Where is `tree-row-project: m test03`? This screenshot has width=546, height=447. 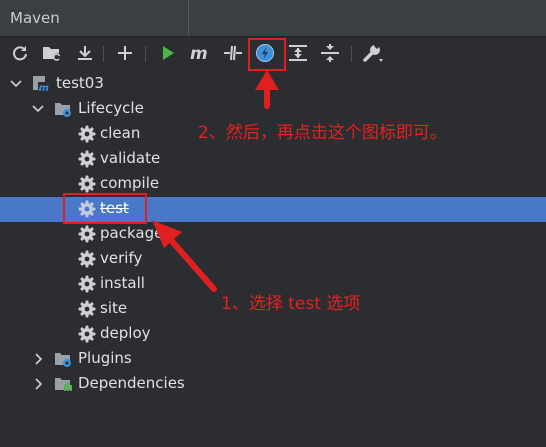 tree-row-project: m test03 is located at coordinates (273, 84).